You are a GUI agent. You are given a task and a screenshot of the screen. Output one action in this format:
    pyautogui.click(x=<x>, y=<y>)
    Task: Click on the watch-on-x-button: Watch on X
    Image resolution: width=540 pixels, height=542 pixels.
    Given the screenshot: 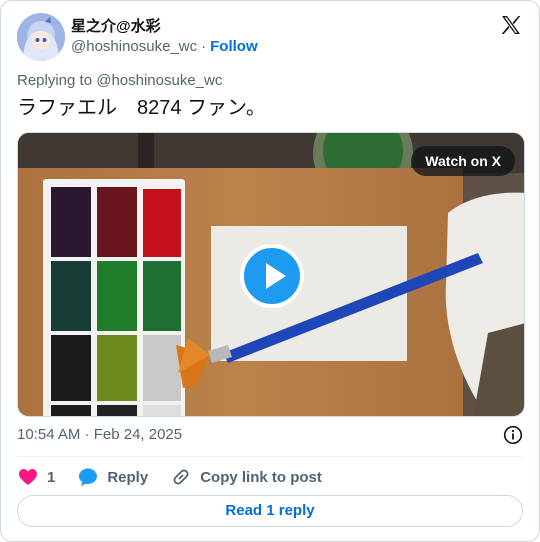 What is the action you would take?
    pyautogui.click(x=463, y=161)
    